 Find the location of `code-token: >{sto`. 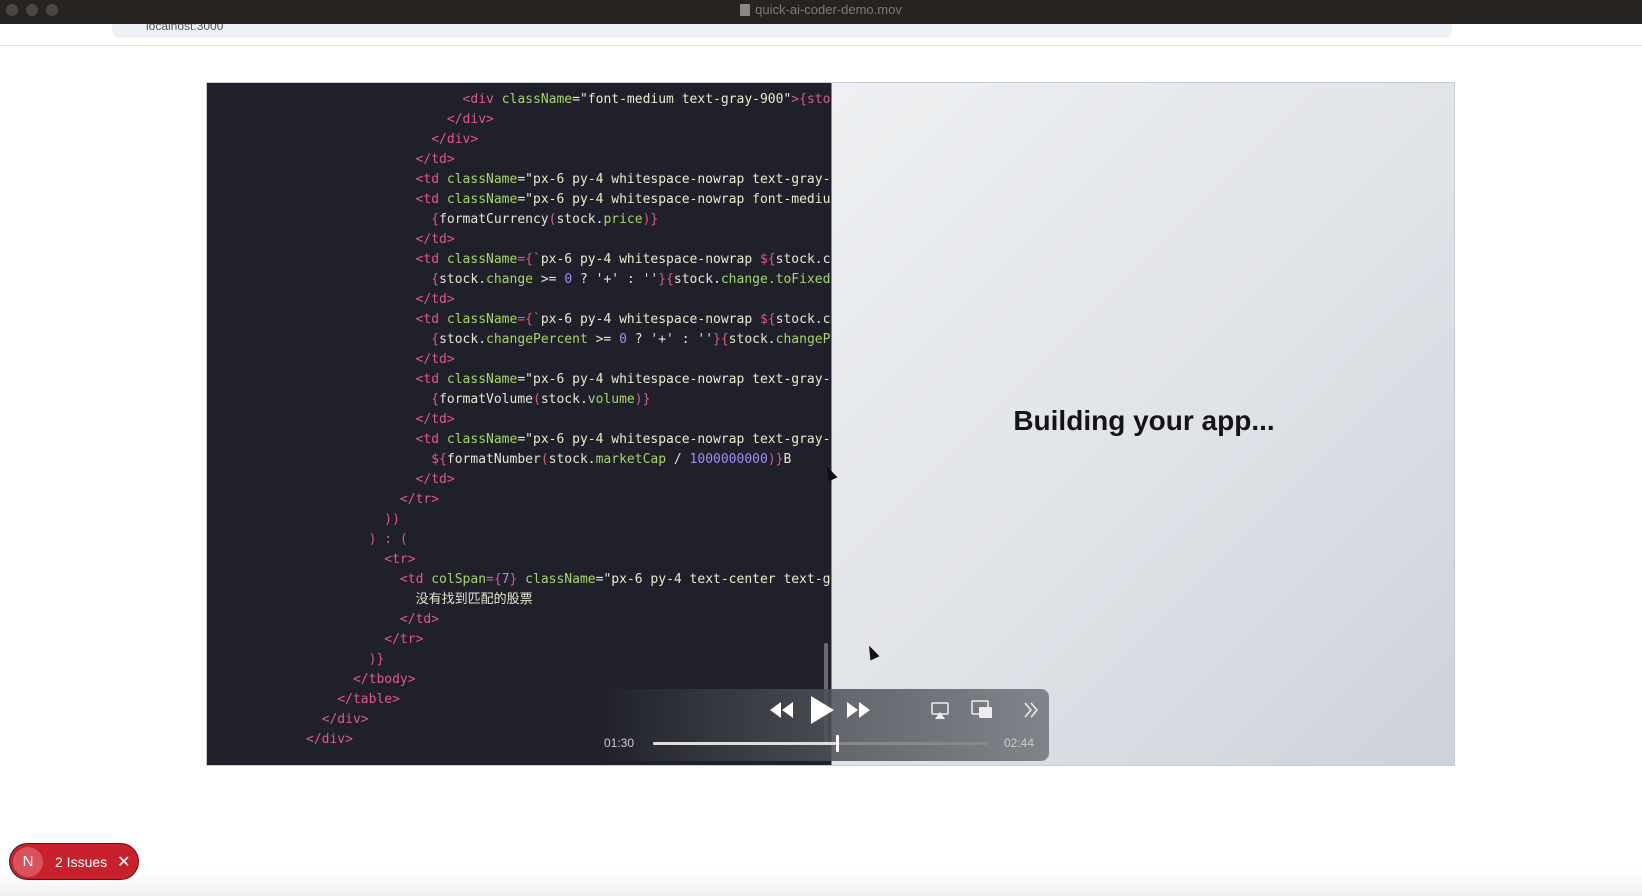

code-token: >{sto is located at coordinates (811, 99).